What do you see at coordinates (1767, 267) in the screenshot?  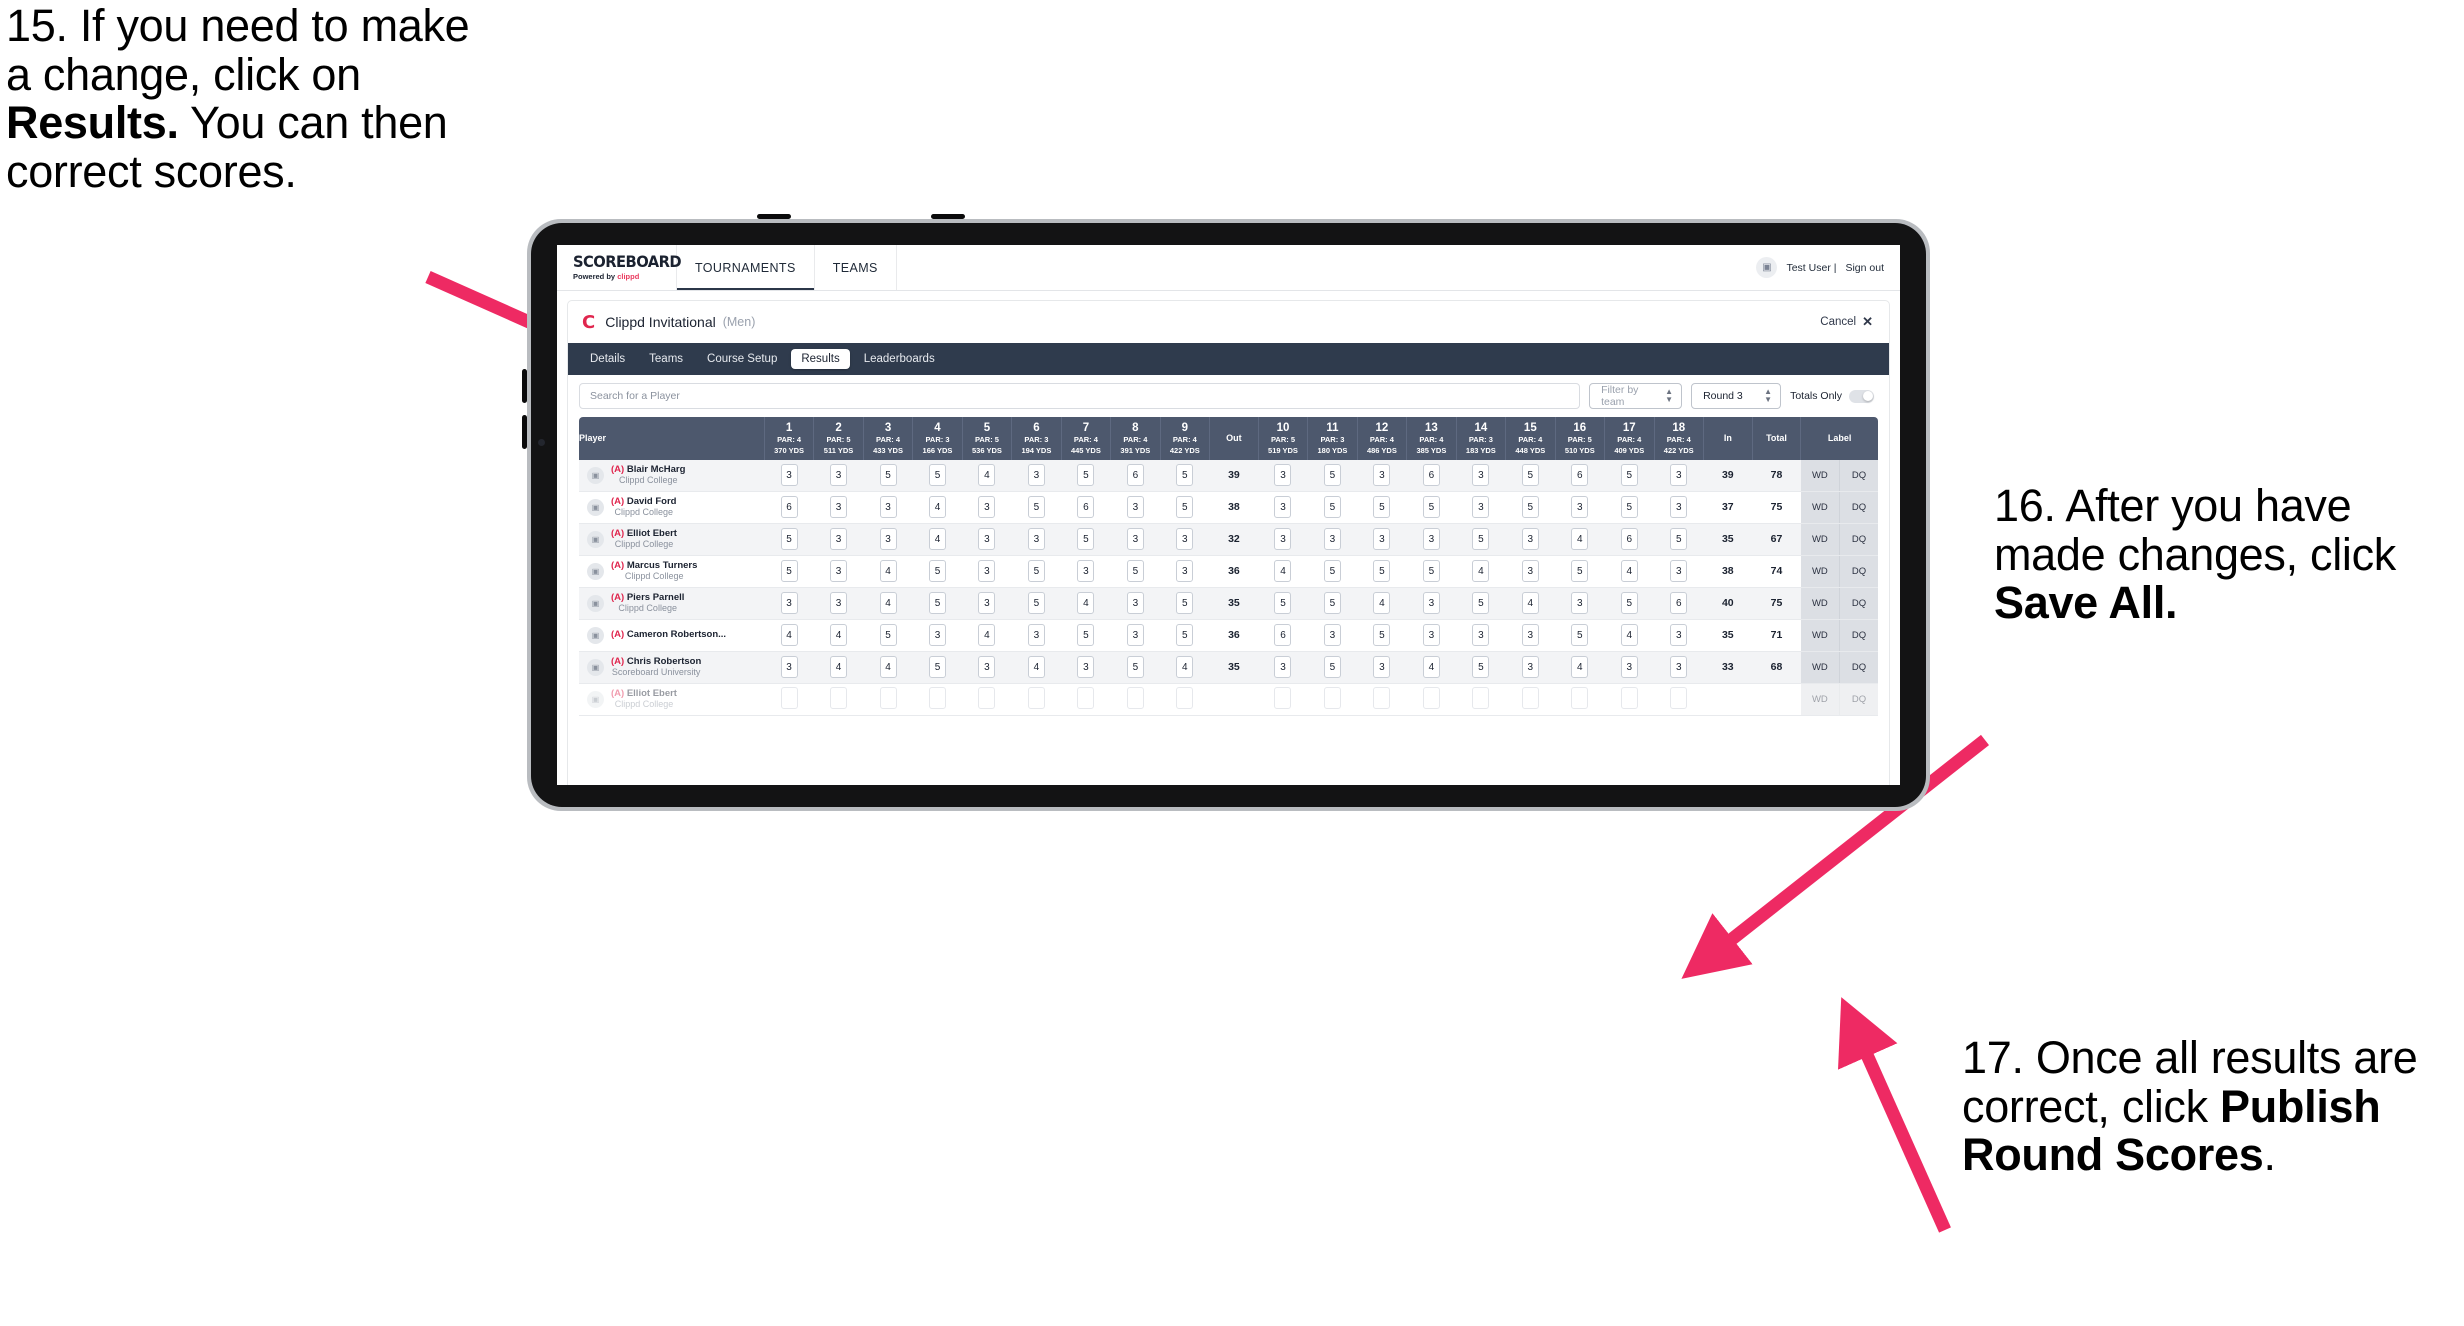 I see `user-avatar-icon: ▣` at bounding box center [1767, 267].